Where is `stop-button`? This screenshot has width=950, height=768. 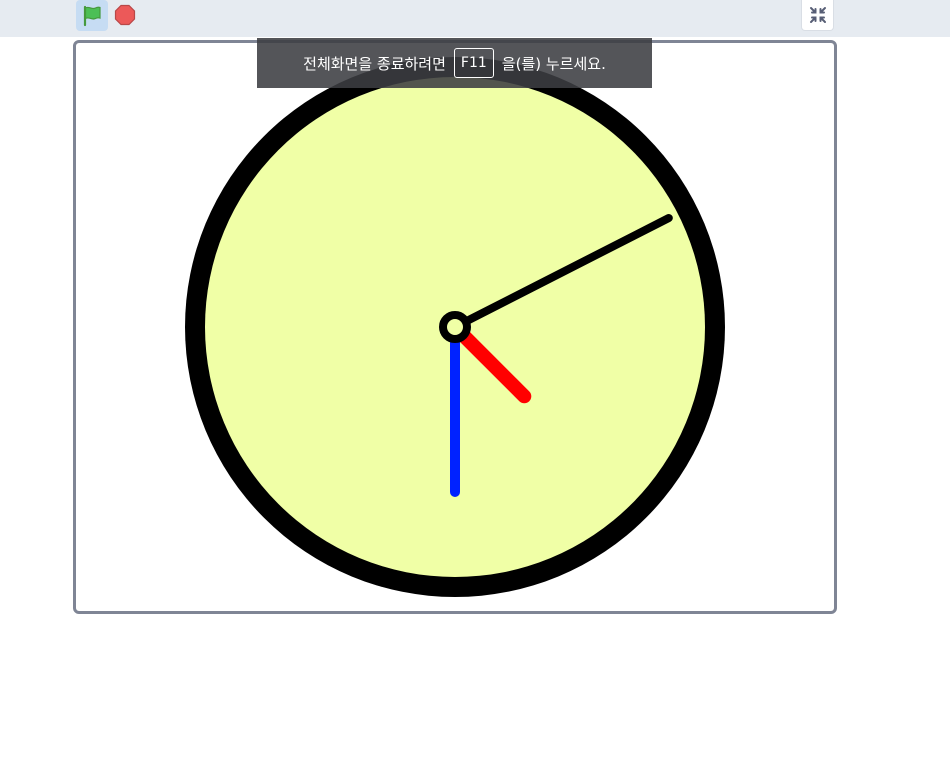
stop-button is located at coordinates (125, 15).